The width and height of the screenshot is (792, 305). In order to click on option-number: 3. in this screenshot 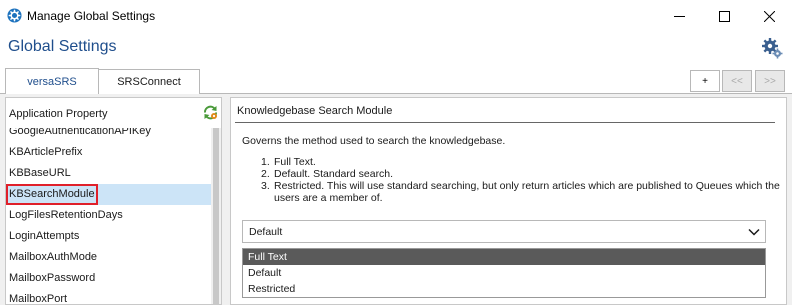, I will do `click(265, 186)`.